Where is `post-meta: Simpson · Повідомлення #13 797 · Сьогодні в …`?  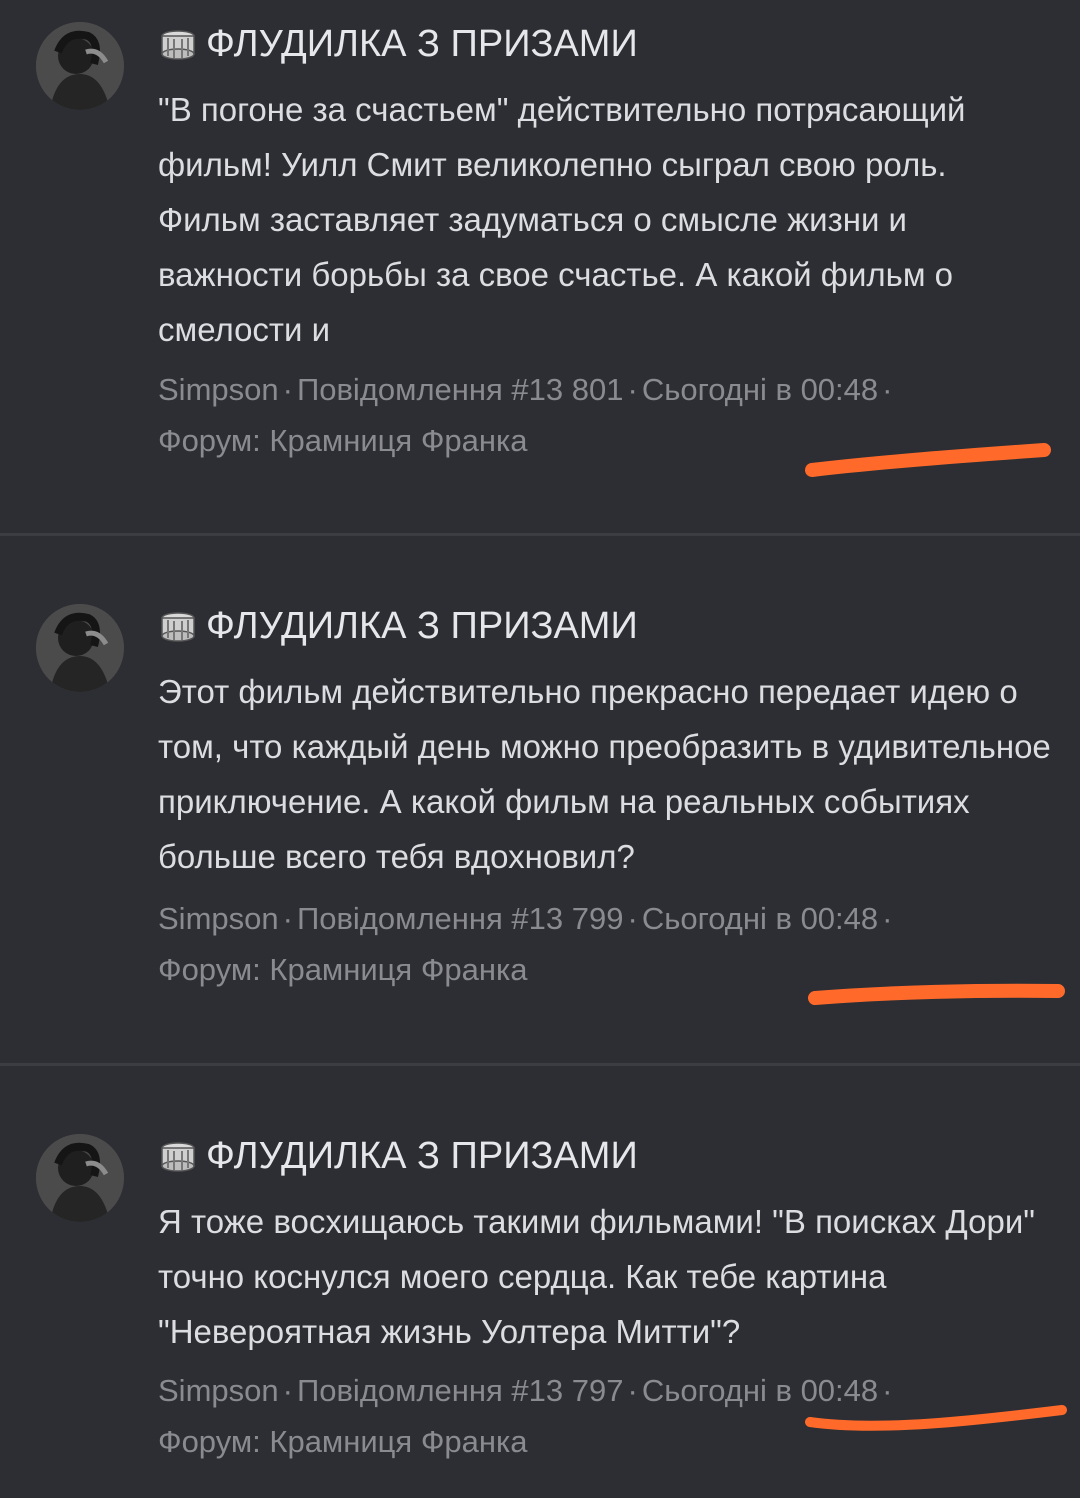
post-meta: Simpson · Повідомлення #13 797 · Сьогодні в … is located at coordinates (608, 1416).